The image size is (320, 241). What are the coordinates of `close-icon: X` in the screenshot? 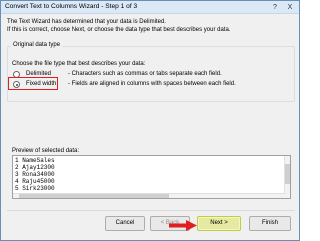 It's located at (290, 7).